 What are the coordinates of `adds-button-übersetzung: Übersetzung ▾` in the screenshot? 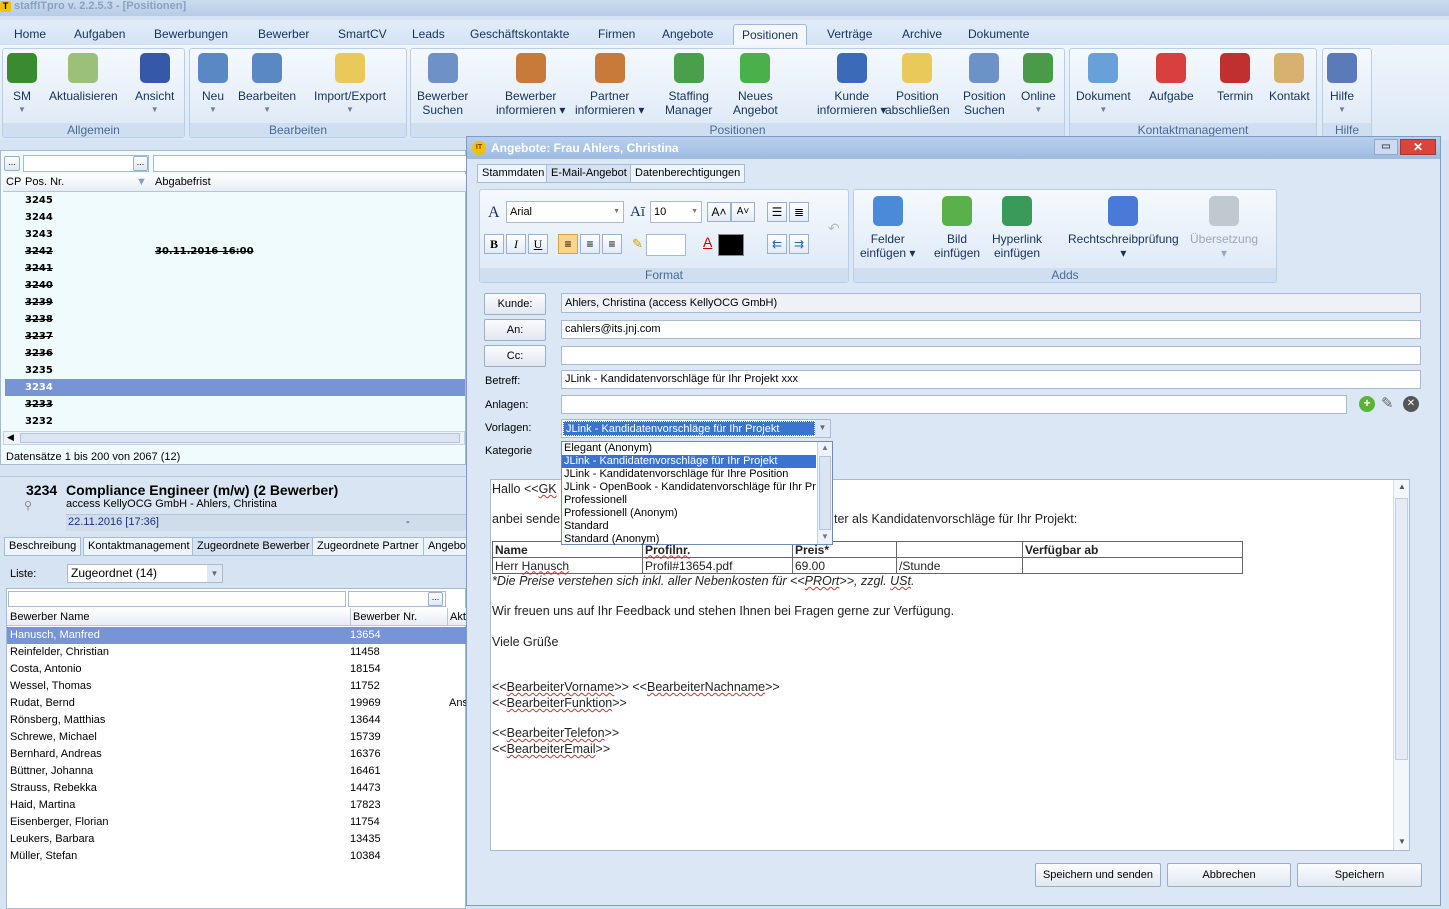 It's located at (1224, 228).